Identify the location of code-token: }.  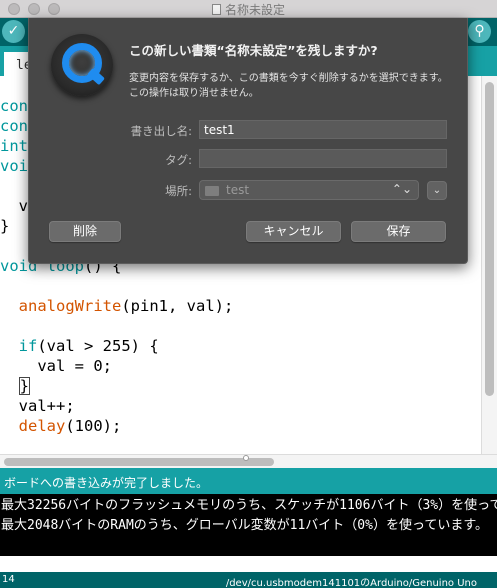
(5, 226).